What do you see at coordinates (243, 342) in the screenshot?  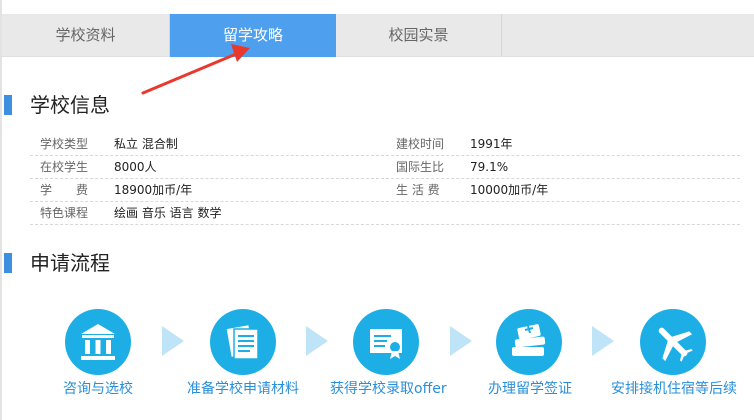 I see `documents-icon` at bounding box center [243, 342].